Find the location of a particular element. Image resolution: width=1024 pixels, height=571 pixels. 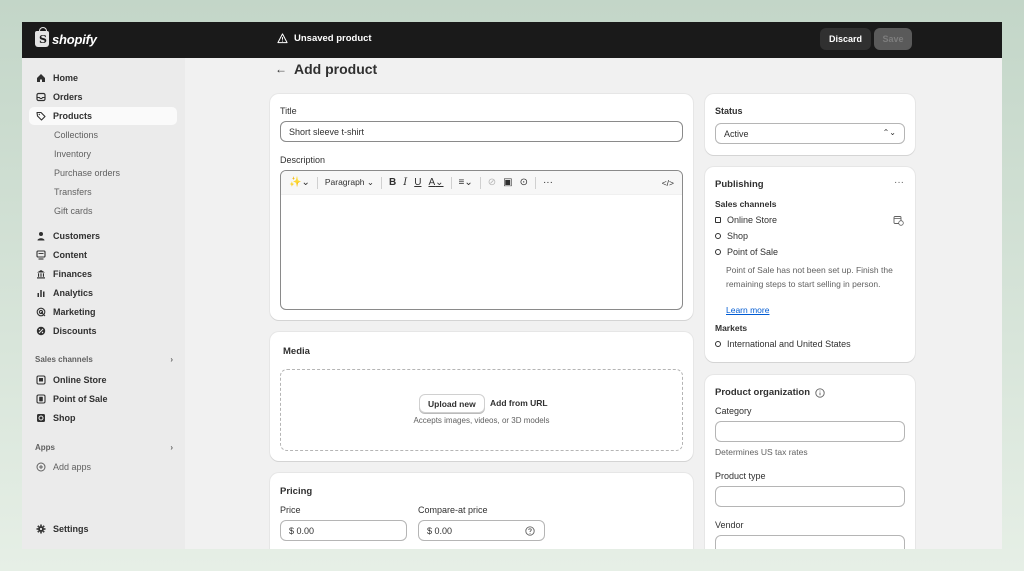

calendar-clock-icon is located at coordinates (898, 220).